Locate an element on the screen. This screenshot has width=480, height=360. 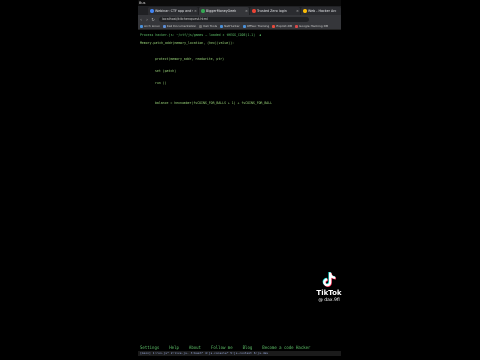
bookmark-label: Exploit-DB is located at coordinates (284, 26).